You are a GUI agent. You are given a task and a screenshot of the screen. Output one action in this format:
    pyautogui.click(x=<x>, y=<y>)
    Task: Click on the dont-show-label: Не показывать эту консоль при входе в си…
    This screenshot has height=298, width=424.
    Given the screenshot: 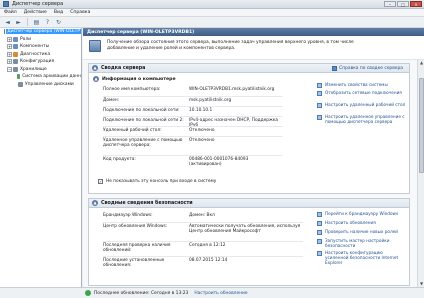 What is the action you would take?
    pyautogui.click(x=161, y=181)
    